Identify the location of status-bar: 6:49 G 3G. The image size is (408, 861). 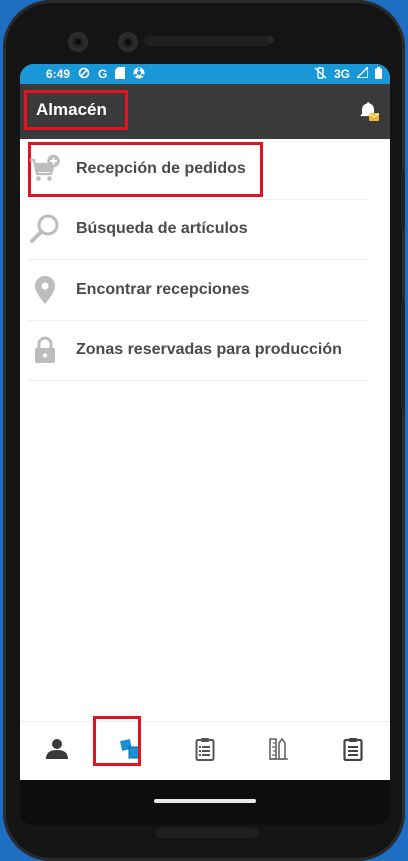
(205, 74).